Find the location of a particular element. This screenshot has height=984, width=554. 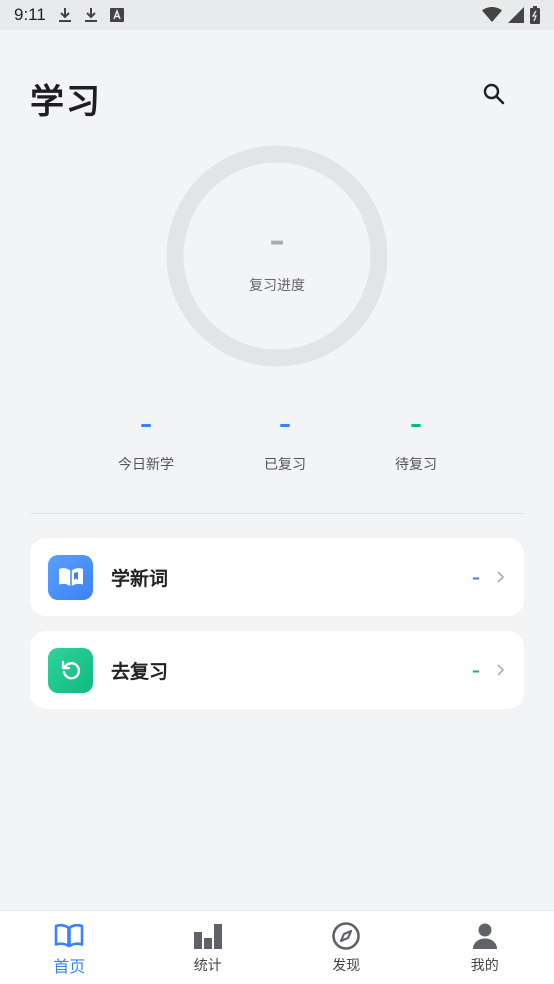

nav-item-profile: 我的 is located at coordinates (485, 947).